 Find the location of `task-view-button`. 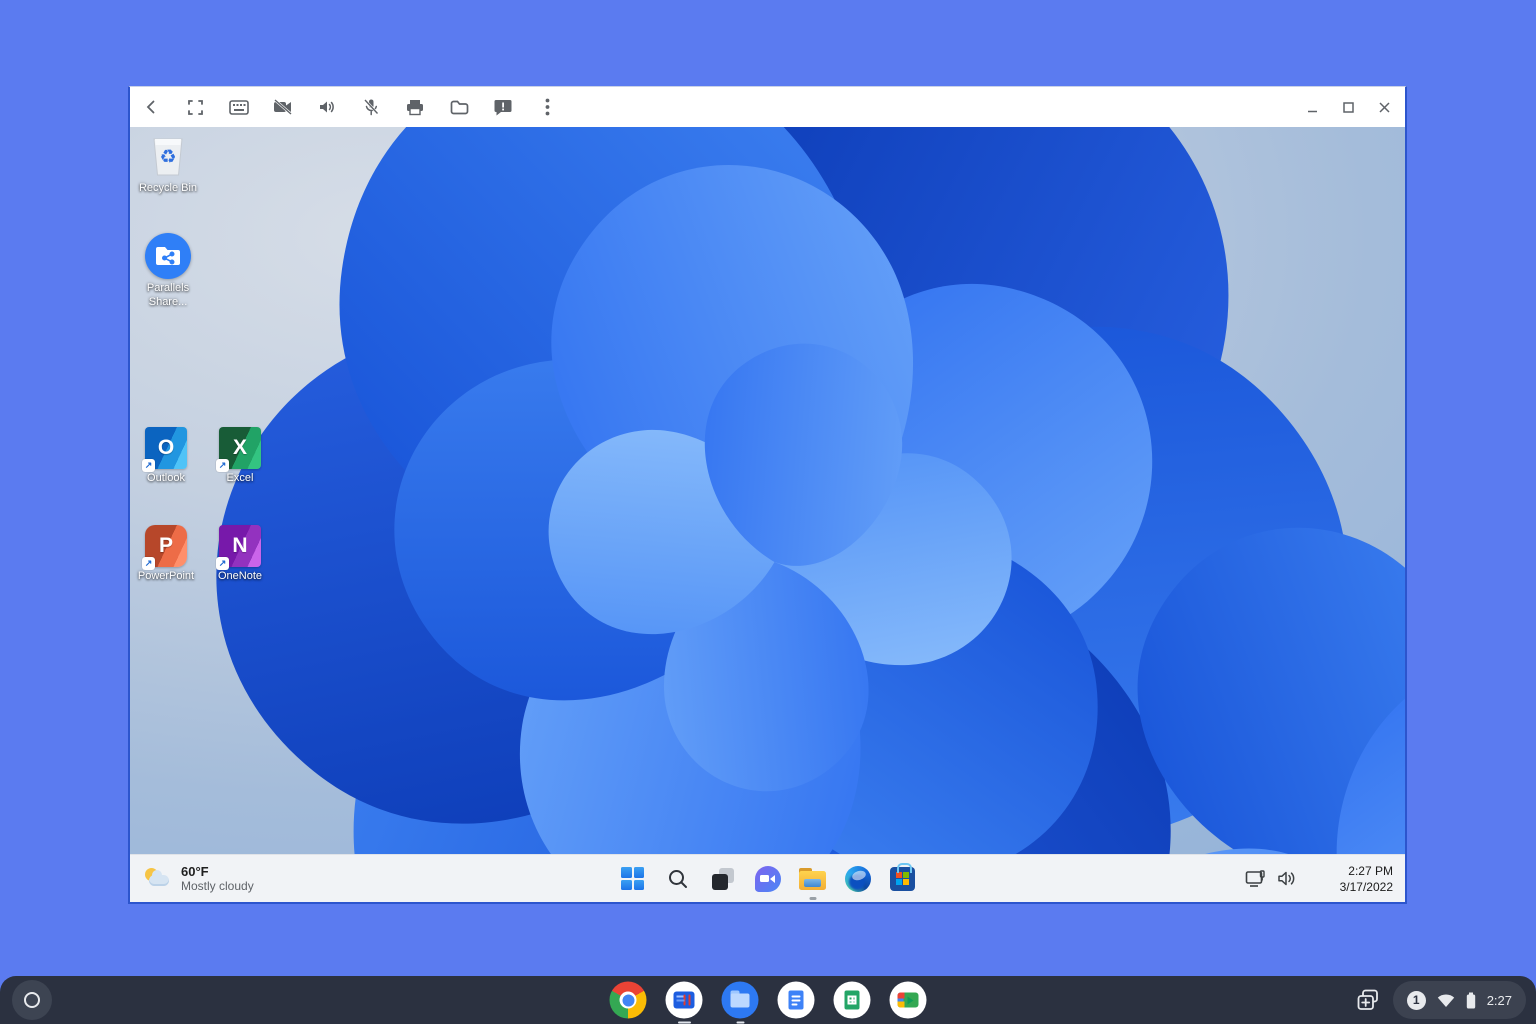

task-view-button is located at coordinates (723, 879).